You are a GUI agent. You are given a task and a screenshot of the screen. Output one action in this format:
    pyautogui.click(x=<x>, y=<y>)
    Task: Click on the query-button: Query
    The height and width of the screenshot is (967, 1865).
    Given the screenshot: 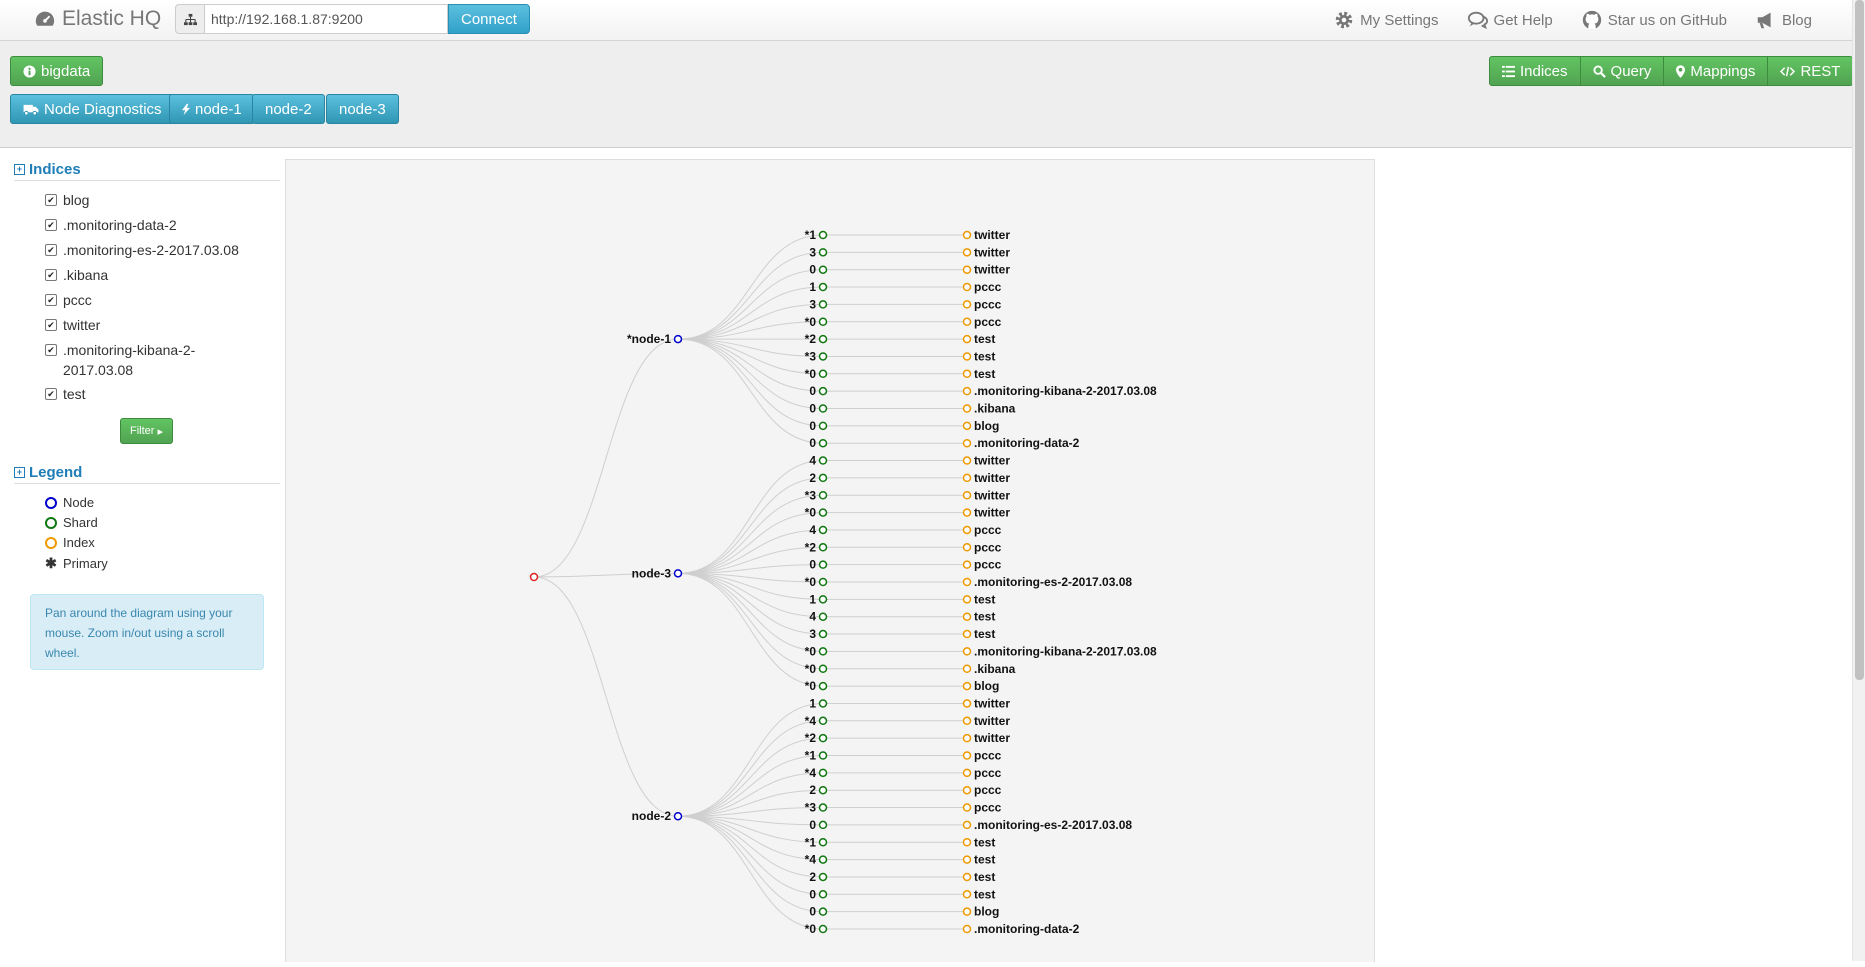 What is the action you would take?
    pyautogui.click(x=1622, y=71)
    